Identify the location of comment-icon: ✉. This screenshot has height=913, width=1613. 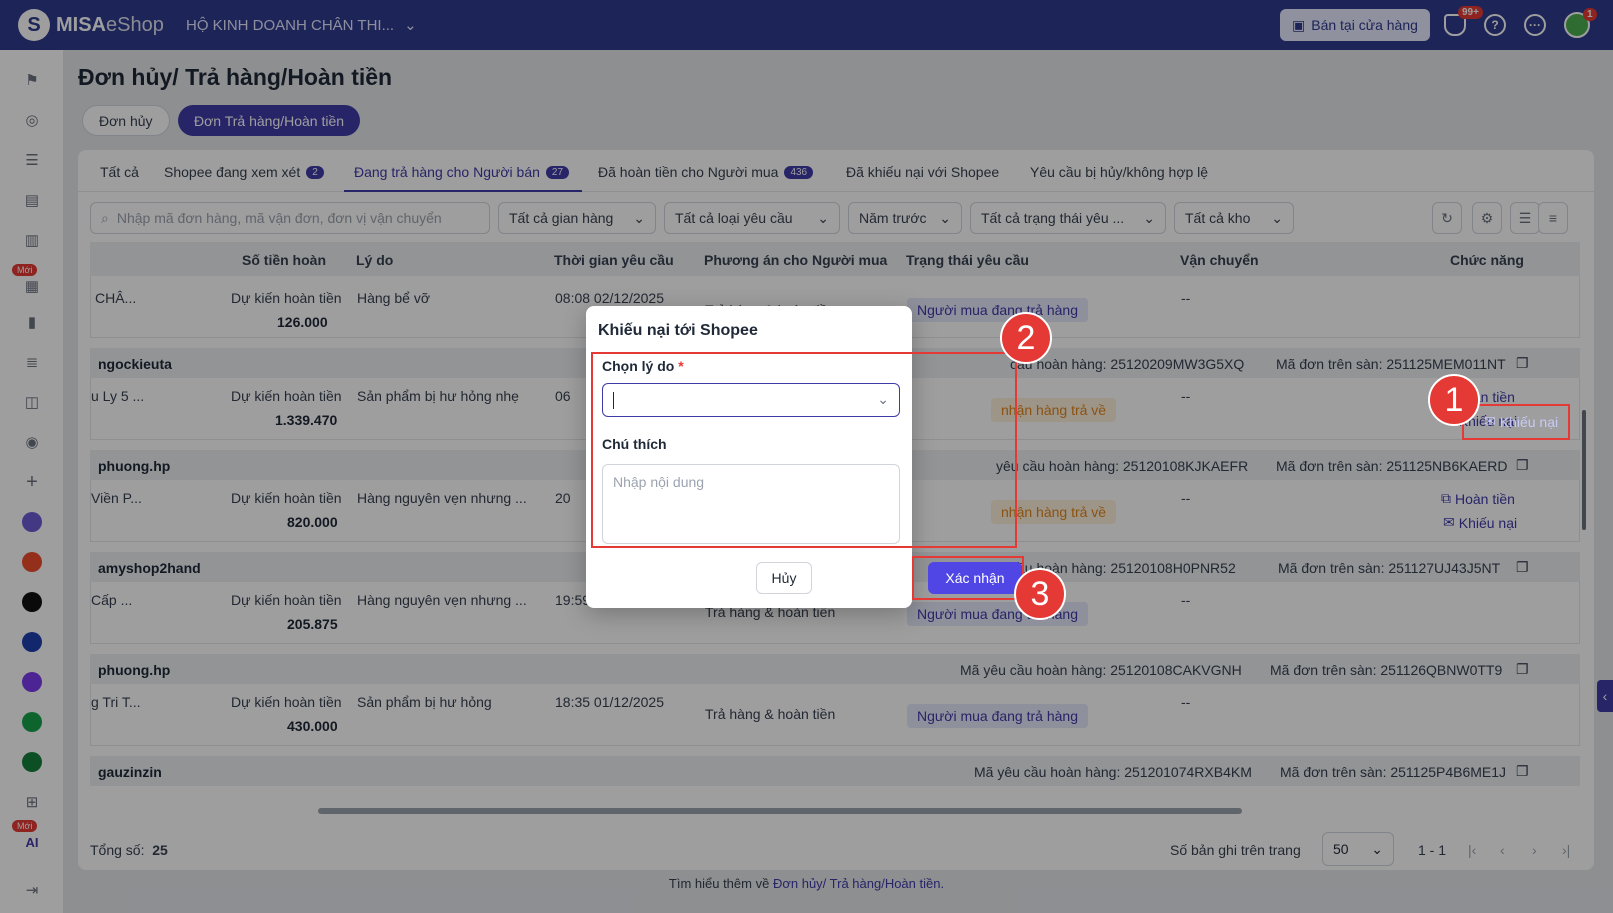
(1490, 421).